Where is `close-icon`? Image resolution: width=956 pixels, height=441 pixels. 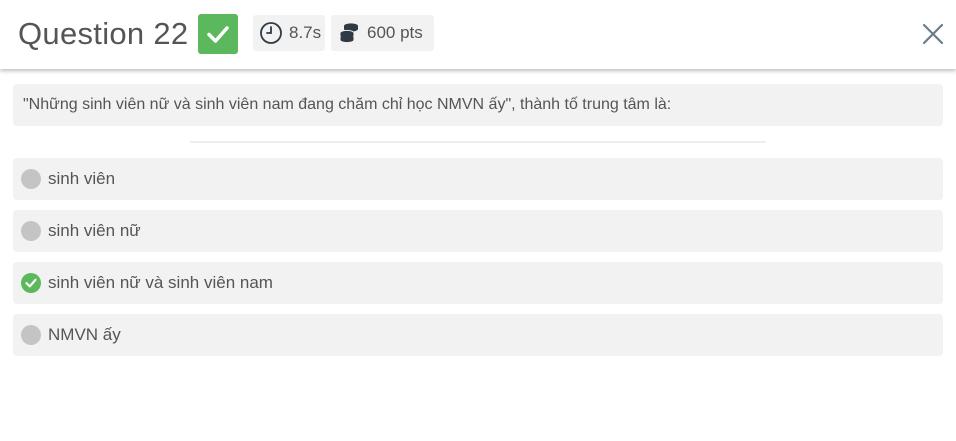
close-icon is located at coordinates (933, 34).